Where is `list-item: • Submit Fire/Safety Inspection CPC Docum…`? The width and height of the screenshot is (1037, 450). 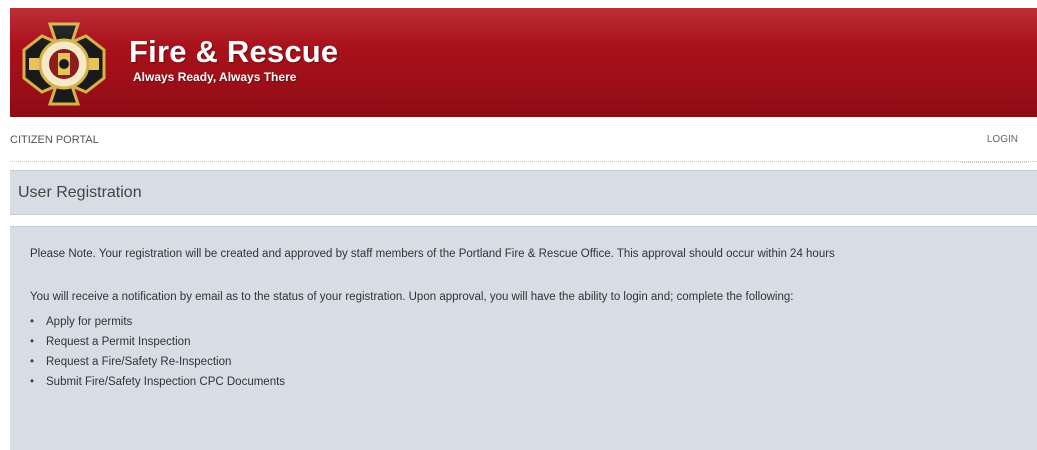
list-item: • Submit Fire/Safety Inspection CPC Docum… is located at coordinates (158, 382).